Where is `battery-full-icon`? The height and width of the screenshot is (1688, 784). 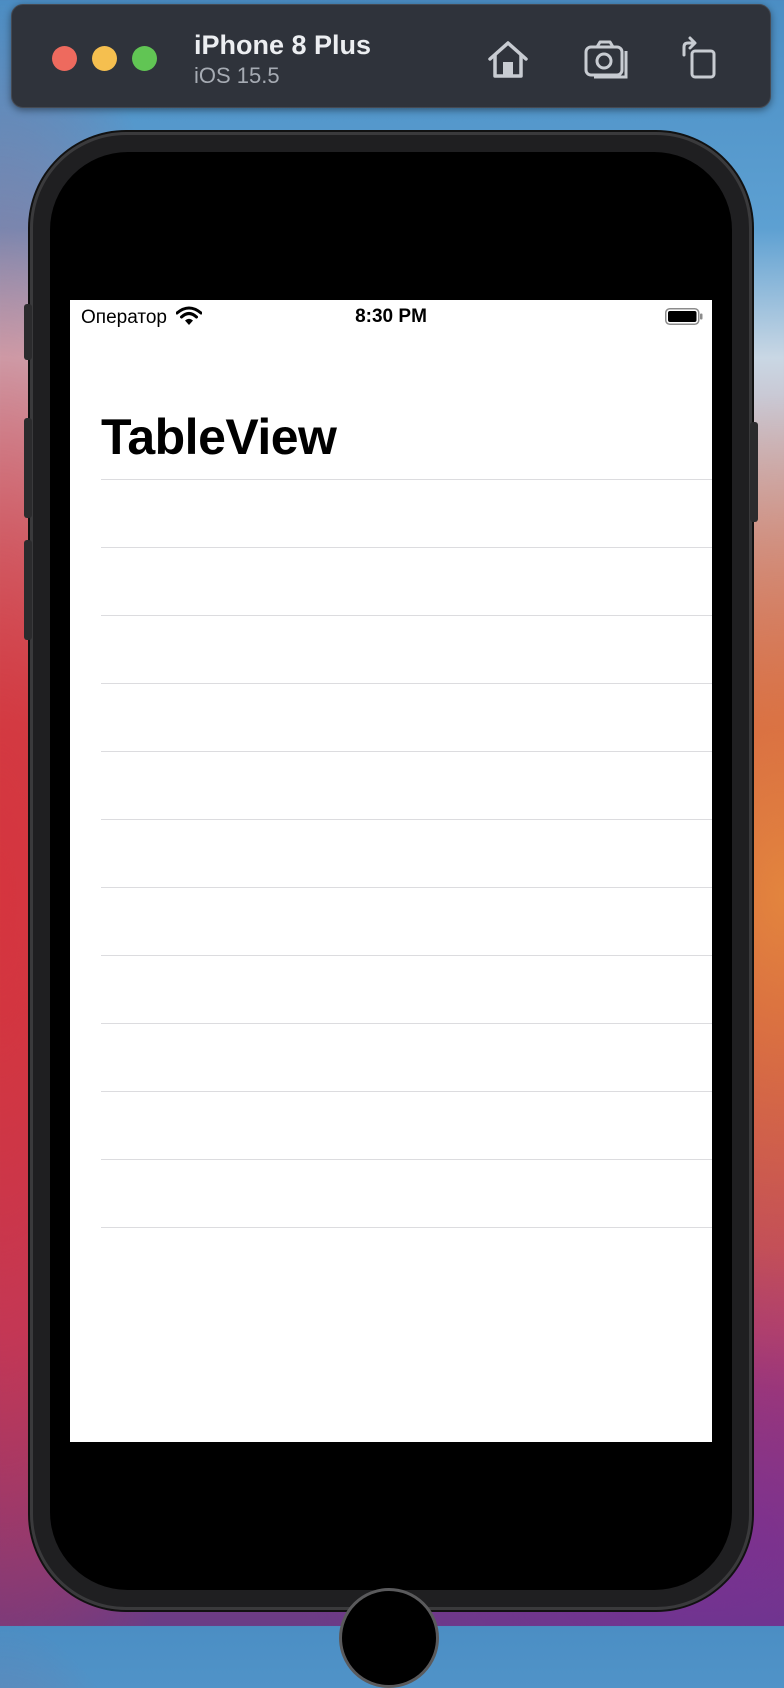
battery-full-icon is located at coordinates (684, 316).